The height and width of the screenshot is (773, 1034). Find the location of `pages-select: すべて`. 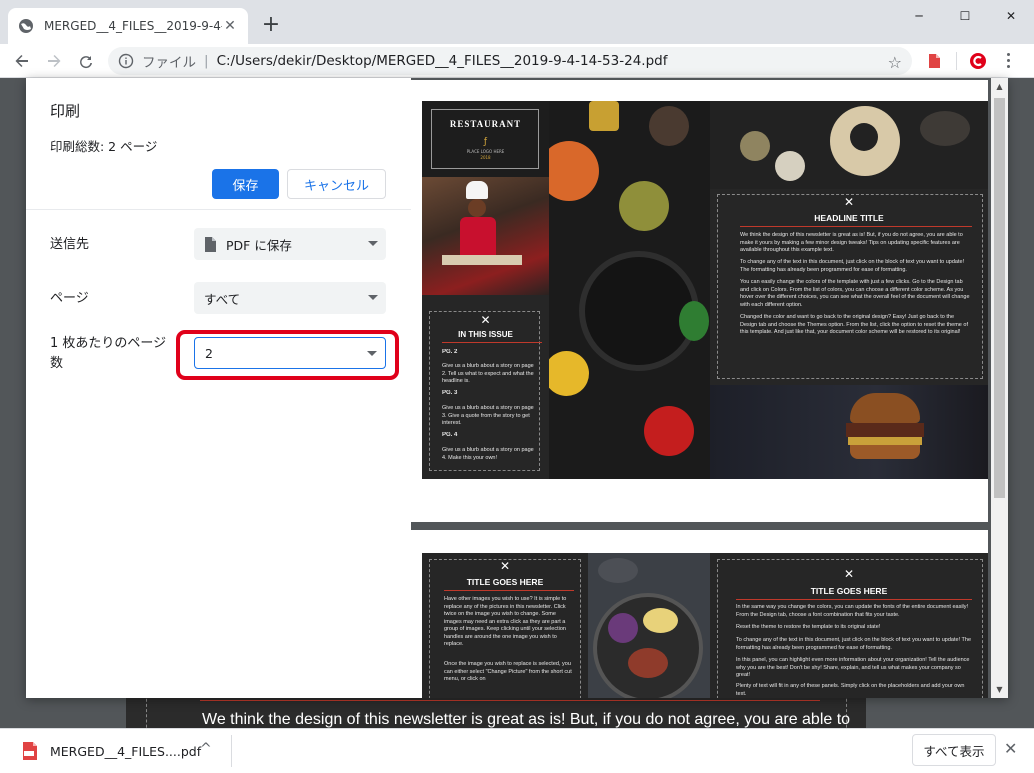

pages-select: すべて is located at coordinates (290, 298).